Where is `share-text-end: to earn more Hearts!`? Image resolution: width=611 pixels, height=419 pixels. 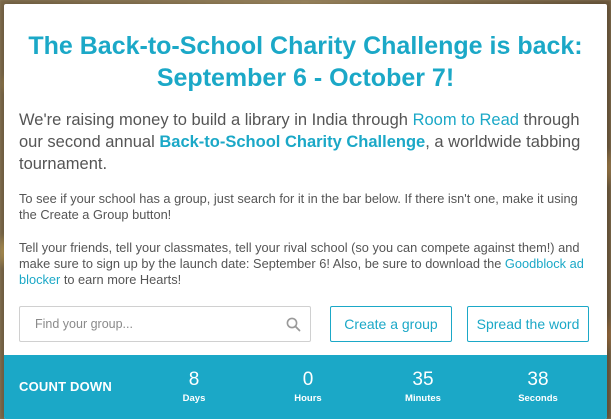
share-text-end: to earn more Hearts! is located at coordinates (121, 279).